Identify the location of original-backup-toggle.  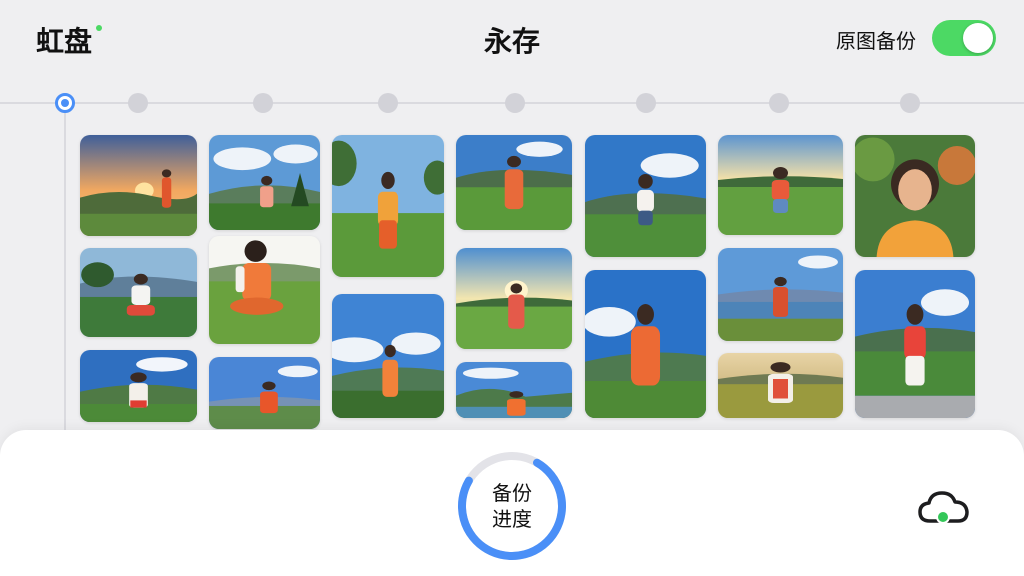
(964, 38).